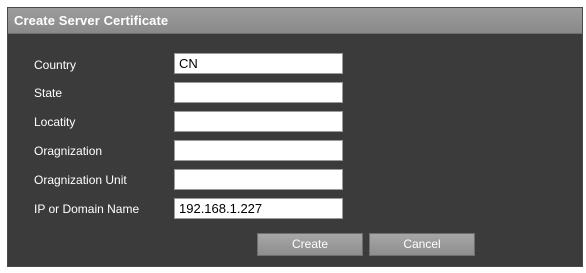 The image size is (586, 273). I want to click on state-label: State, so click(48, 93).